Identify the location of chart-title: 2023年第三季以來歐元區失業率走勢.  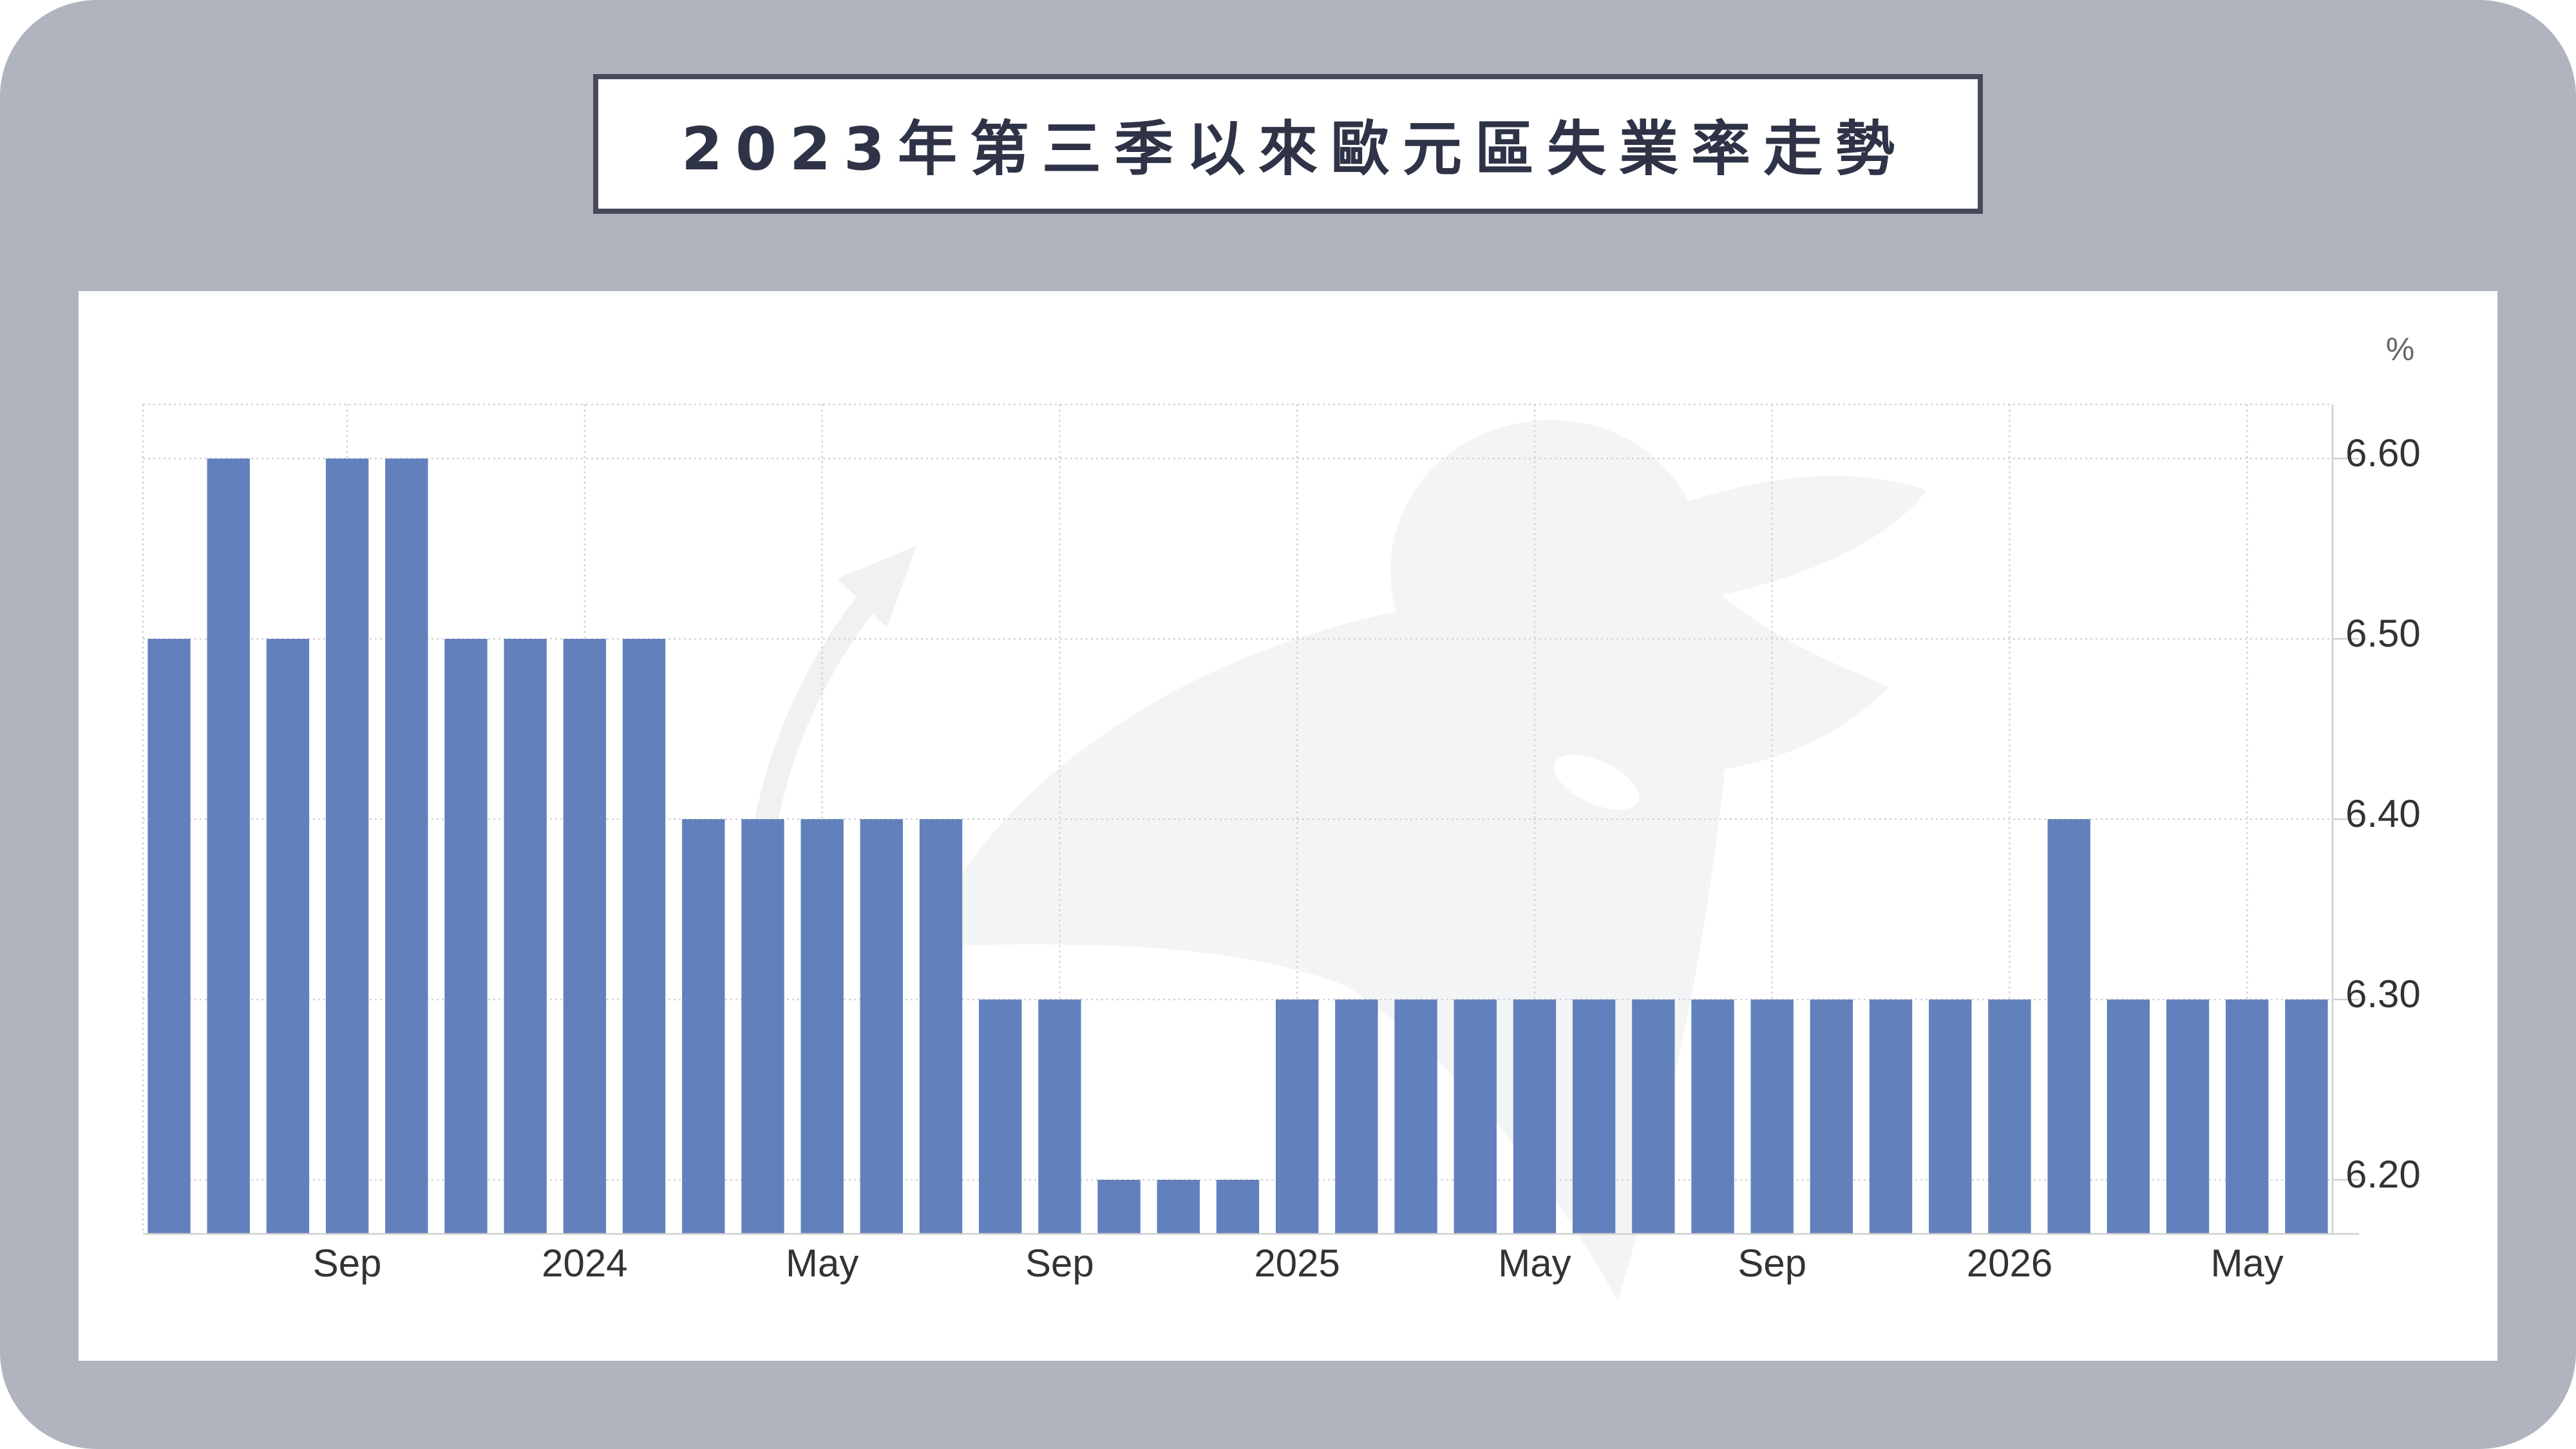
(1294, 149).